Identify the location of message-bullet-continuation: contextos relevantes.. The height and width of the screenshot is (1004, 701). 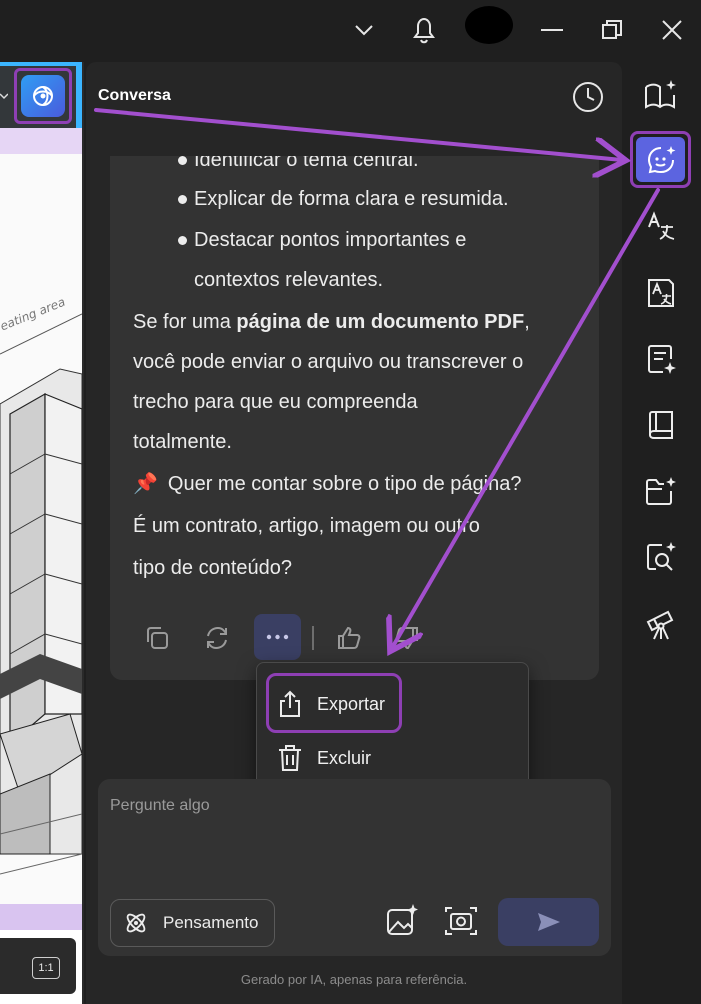
(288, 280).